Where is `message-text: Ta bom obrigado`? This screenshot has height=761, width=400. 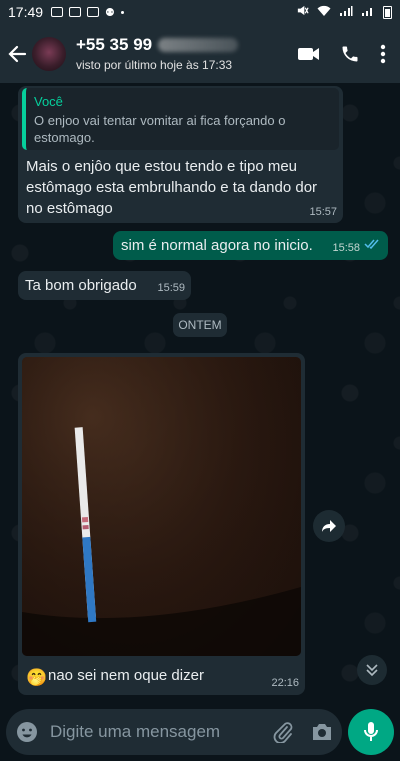
message-text: Ta bom obrigado is located at coordinates (81, 285).